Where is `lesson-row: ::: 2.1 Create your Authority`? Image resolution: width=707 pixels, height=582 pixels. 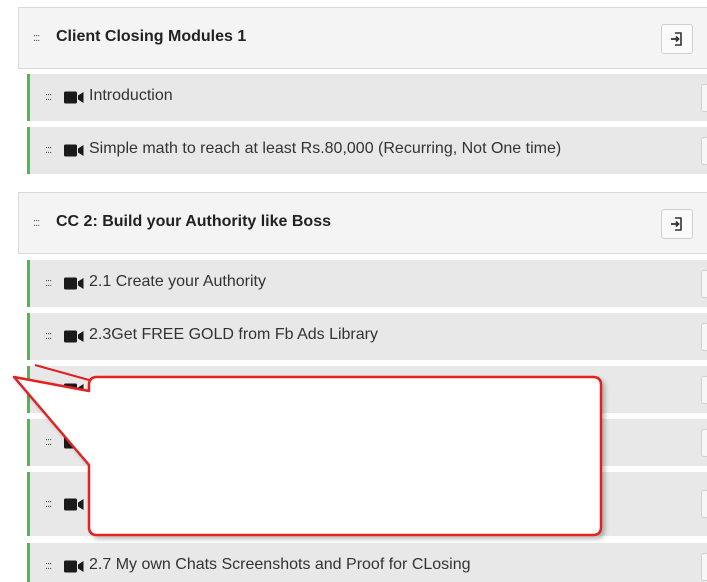
lesson-row: ::: 2.1 Create your Authority is located at coordinates (367, 283).